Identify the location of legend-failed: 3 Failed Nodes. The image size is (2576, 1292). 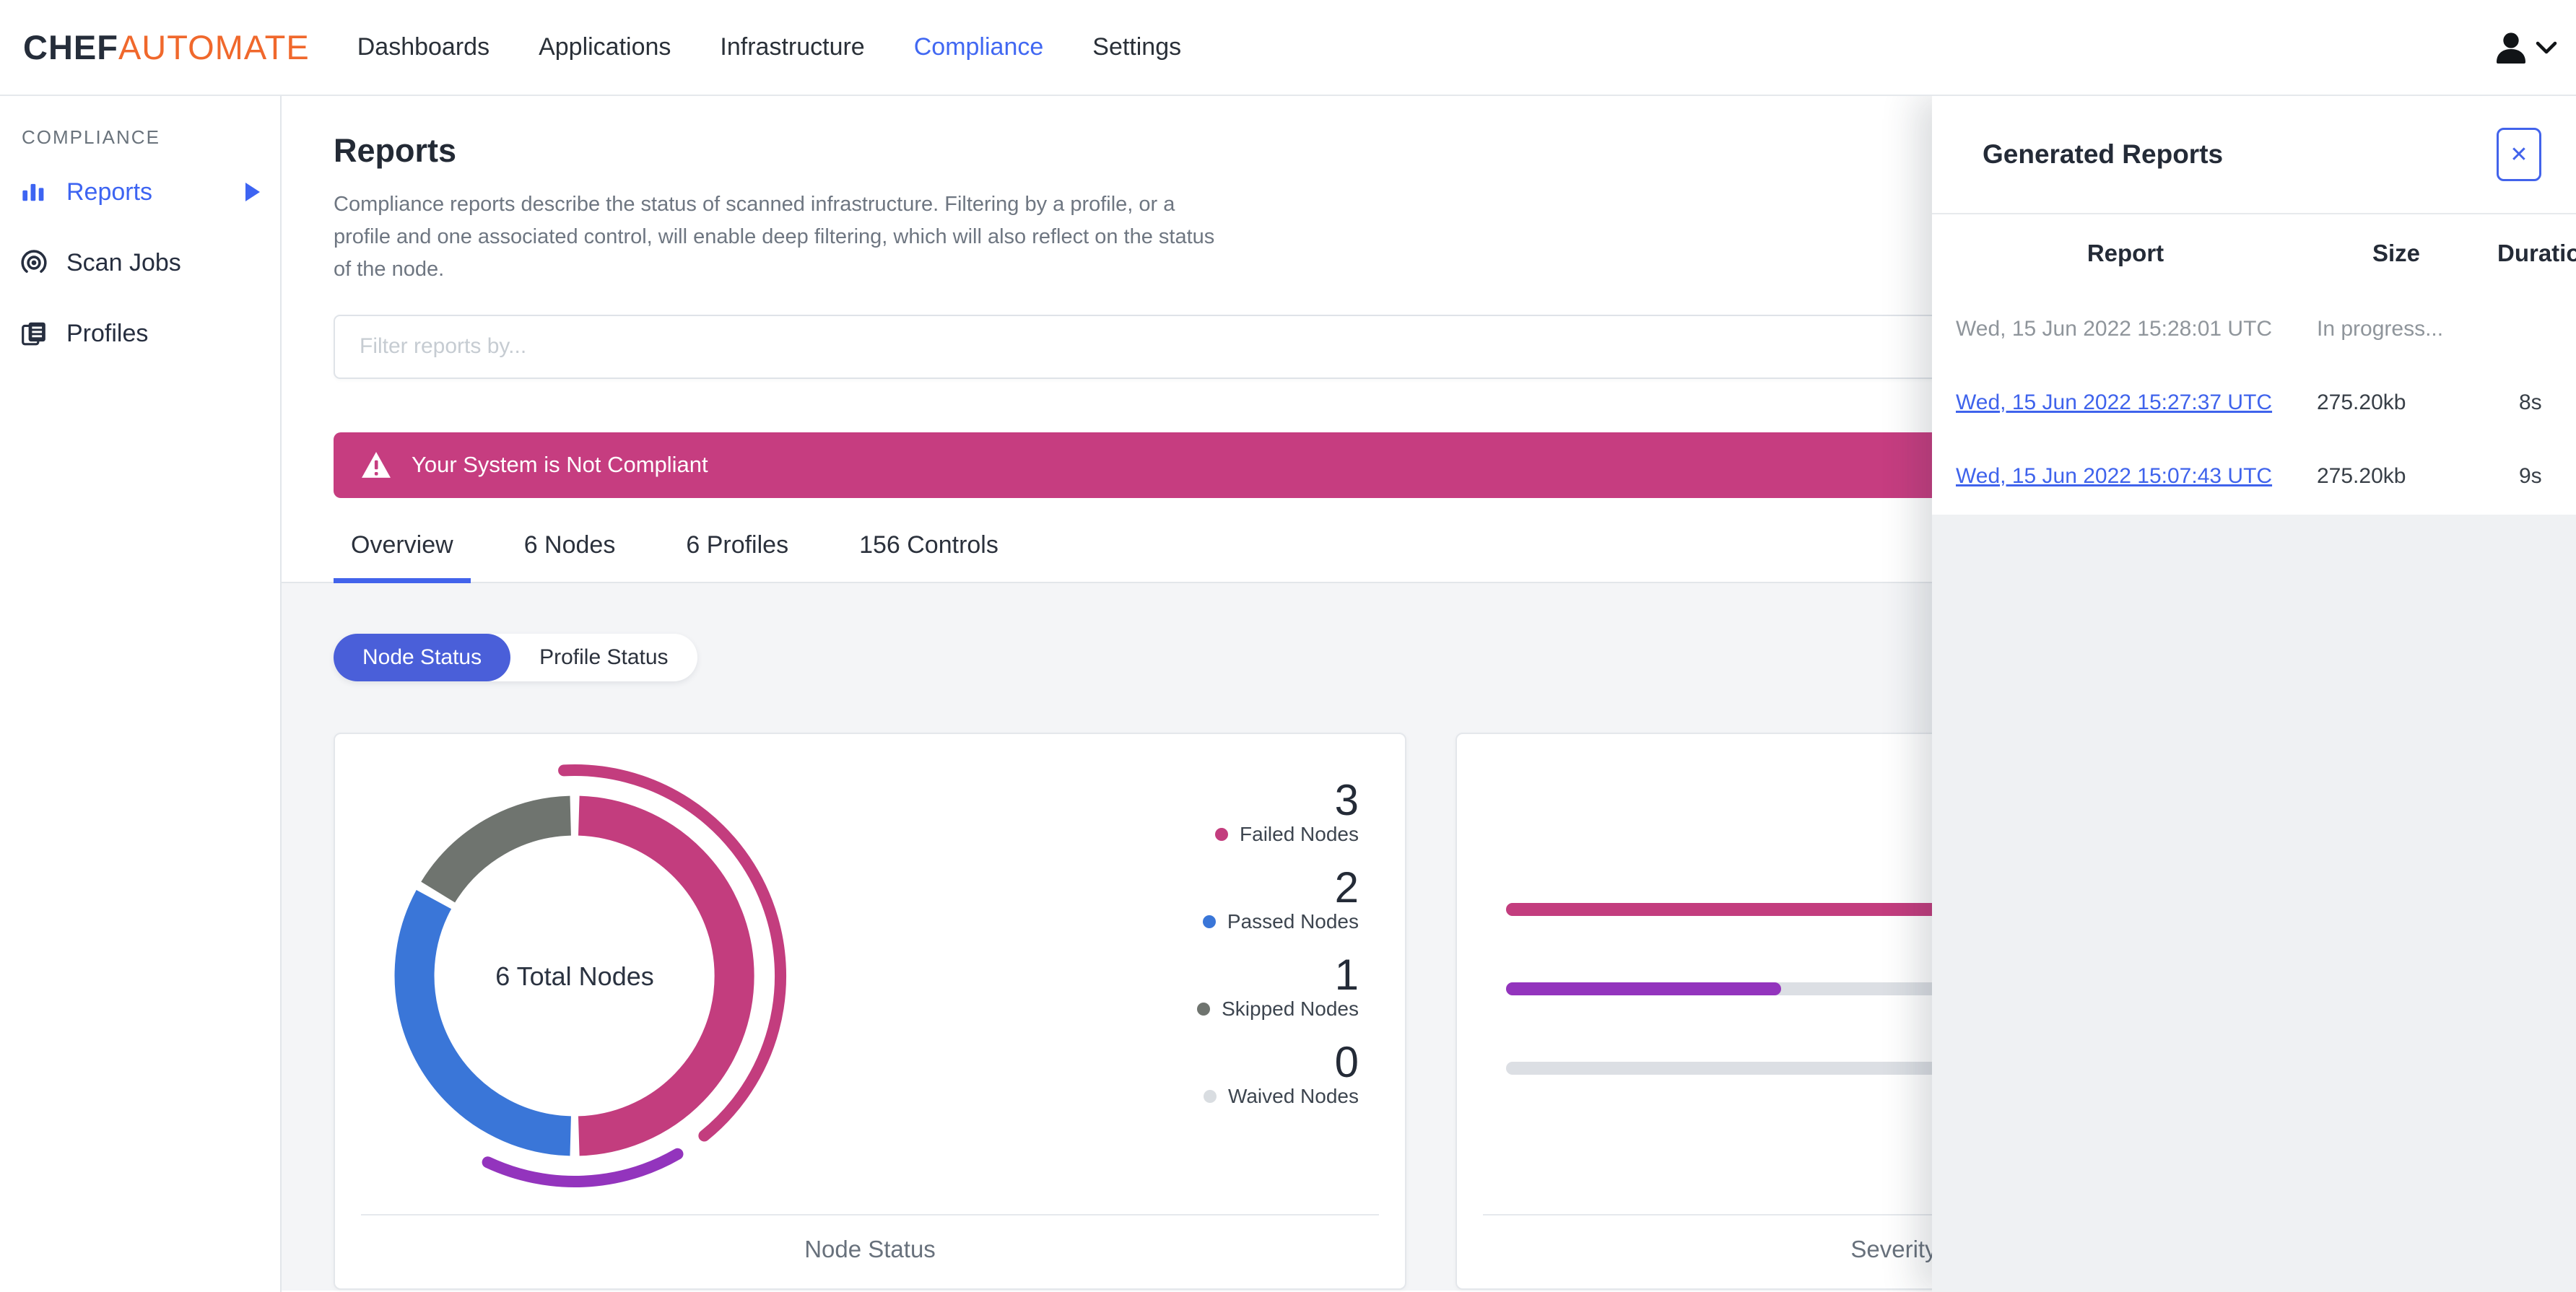
(1278, 811).